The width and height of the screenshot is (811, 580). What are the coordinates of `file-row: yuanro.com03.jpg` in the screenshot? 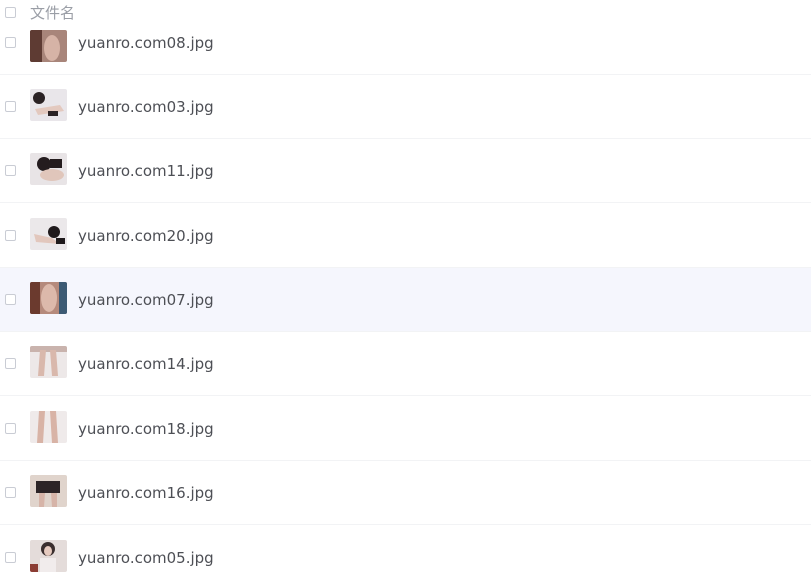 It's located at (405, 107).